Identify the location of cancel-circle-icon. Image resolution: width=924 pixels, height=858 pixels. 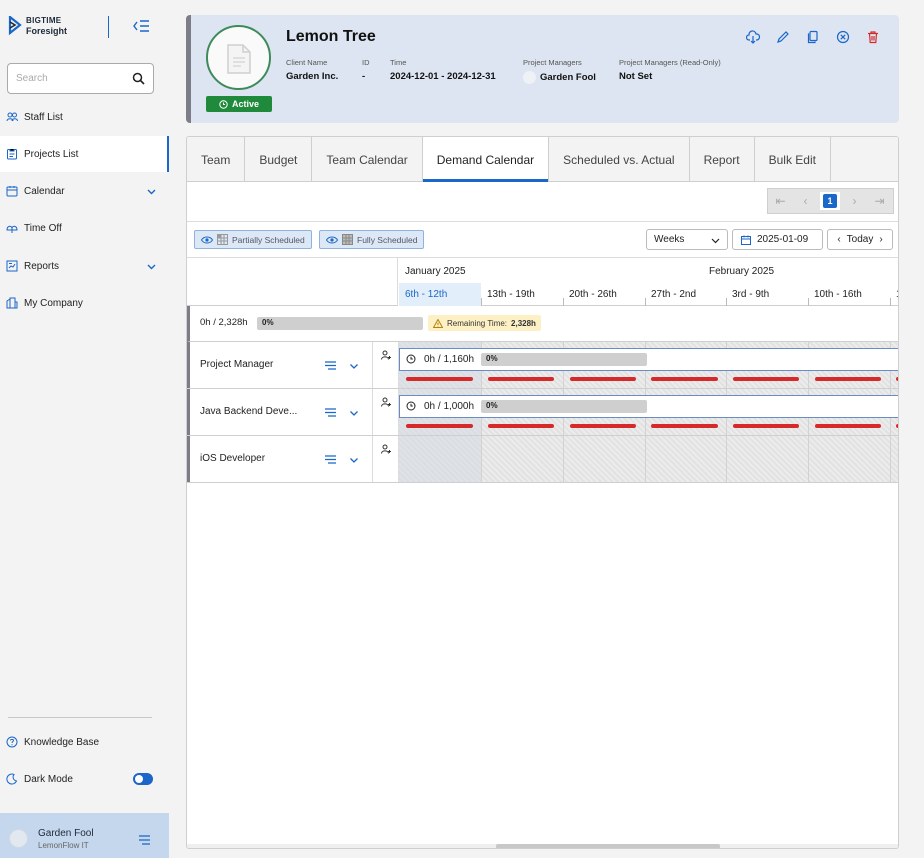
(843, 37).